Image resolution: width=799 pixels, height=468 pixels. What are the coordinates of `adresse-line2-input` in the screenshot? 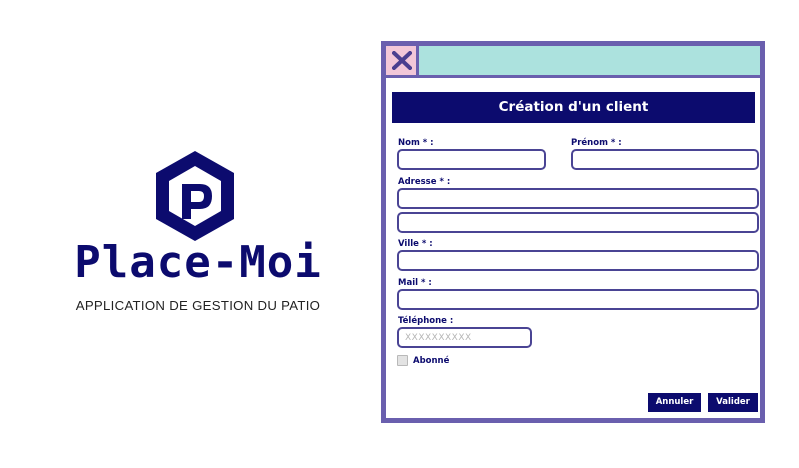 It's located at (578, 222).